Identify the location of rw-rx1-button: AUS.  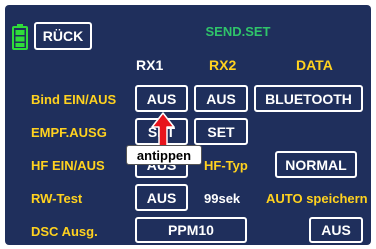
(161, 197).